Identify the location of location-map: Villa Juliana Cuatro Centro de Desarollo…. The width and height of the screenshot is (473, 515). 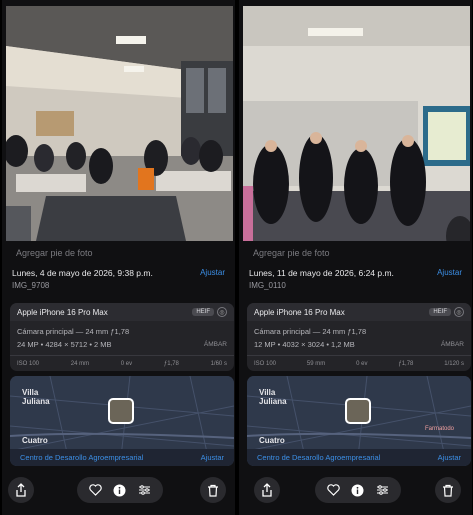
(122, 421).